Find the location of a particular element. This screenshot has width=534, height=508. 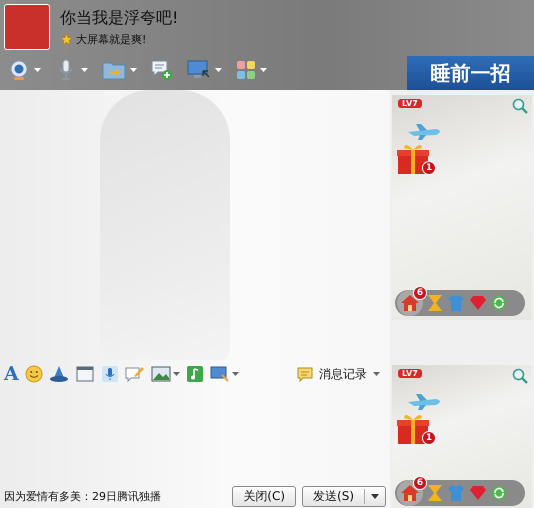

music-icon is located at coordinates (195, 374).